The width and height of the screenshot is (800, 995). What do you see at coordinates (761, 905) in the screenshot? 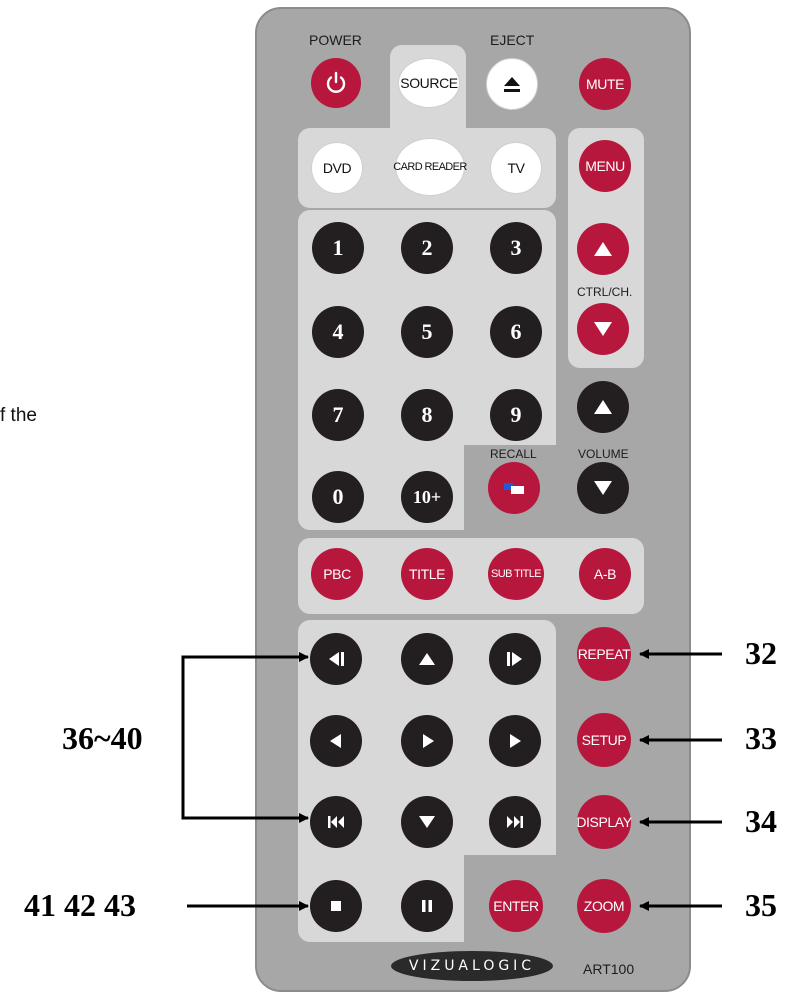
I see `callout-35: 35` at bounding box center [761, 905].